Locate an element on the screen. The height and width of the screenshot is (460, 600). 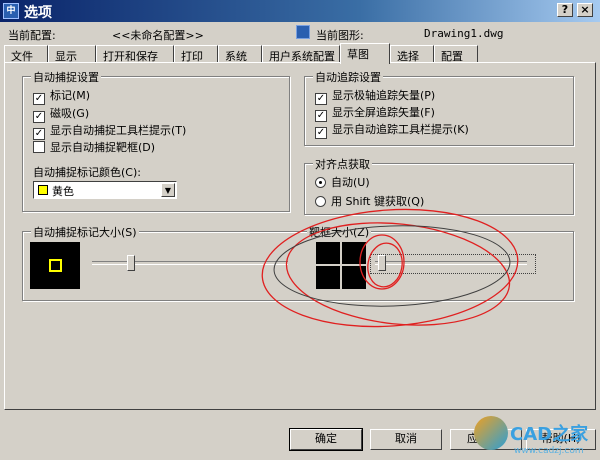
marker-size-label: 自动捕捉标记大小(S) is located at coordinates (85, 232).